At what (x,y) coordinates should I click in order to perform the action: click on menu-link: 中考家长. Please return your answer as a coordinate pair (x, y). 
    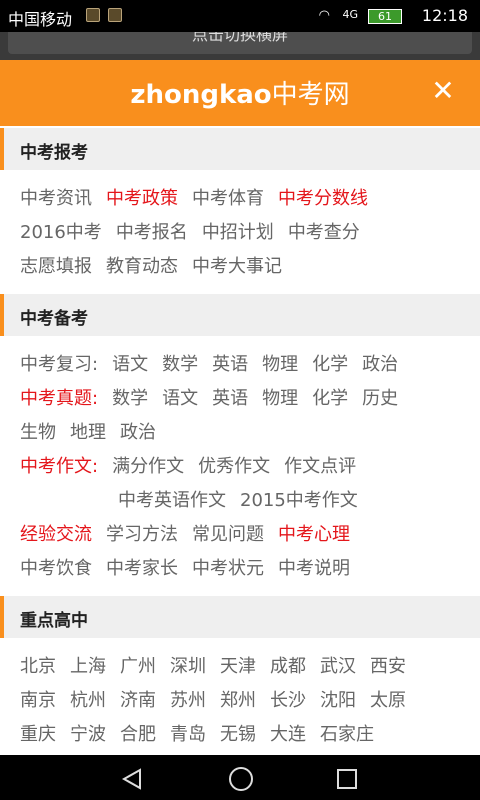
    Looking at the image, I should click on (142, 568).